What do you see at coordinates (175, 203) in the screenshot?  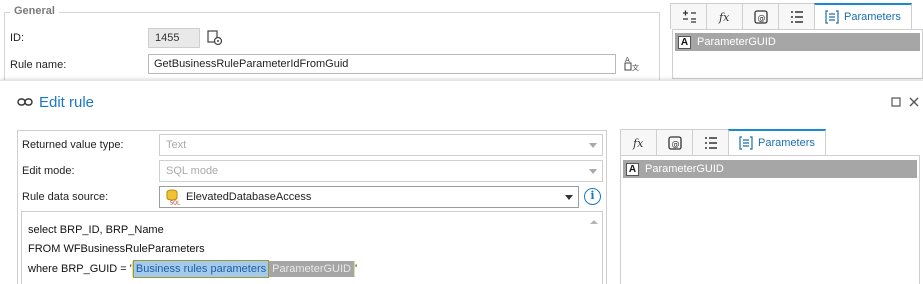 I see `svg-text: SQL` at bounding box center [175, 203].